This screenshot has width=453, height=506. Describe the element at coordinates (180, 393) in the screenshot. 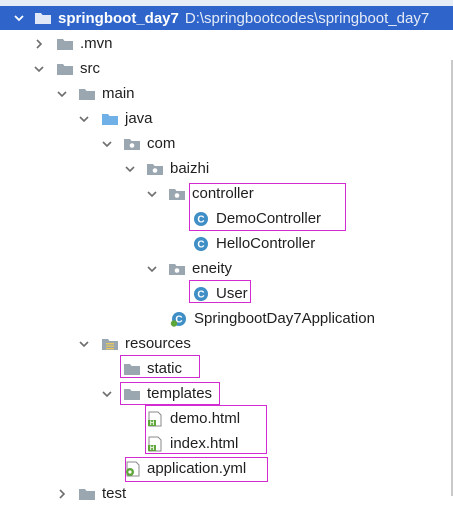

I see `tree-label-templates: templates` at that location.